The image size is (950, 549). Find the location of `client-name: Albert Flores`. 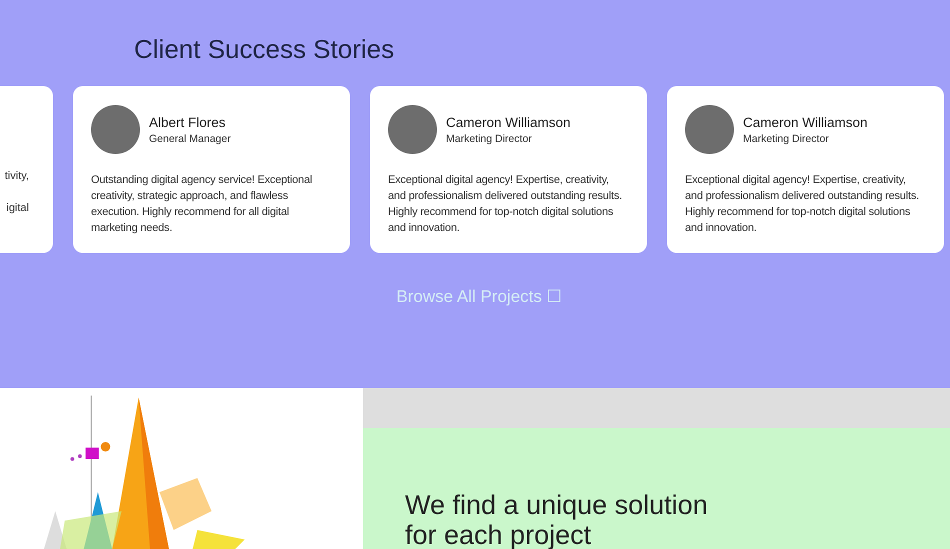

client-name: Albert Flores is located at coordinates (188, 122).